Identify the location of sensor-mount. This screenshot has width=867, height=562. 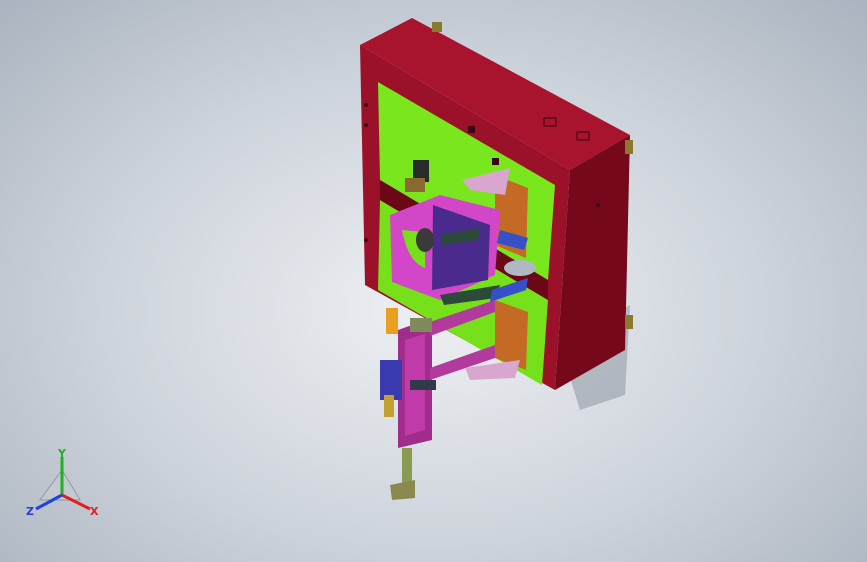
(415, 185).